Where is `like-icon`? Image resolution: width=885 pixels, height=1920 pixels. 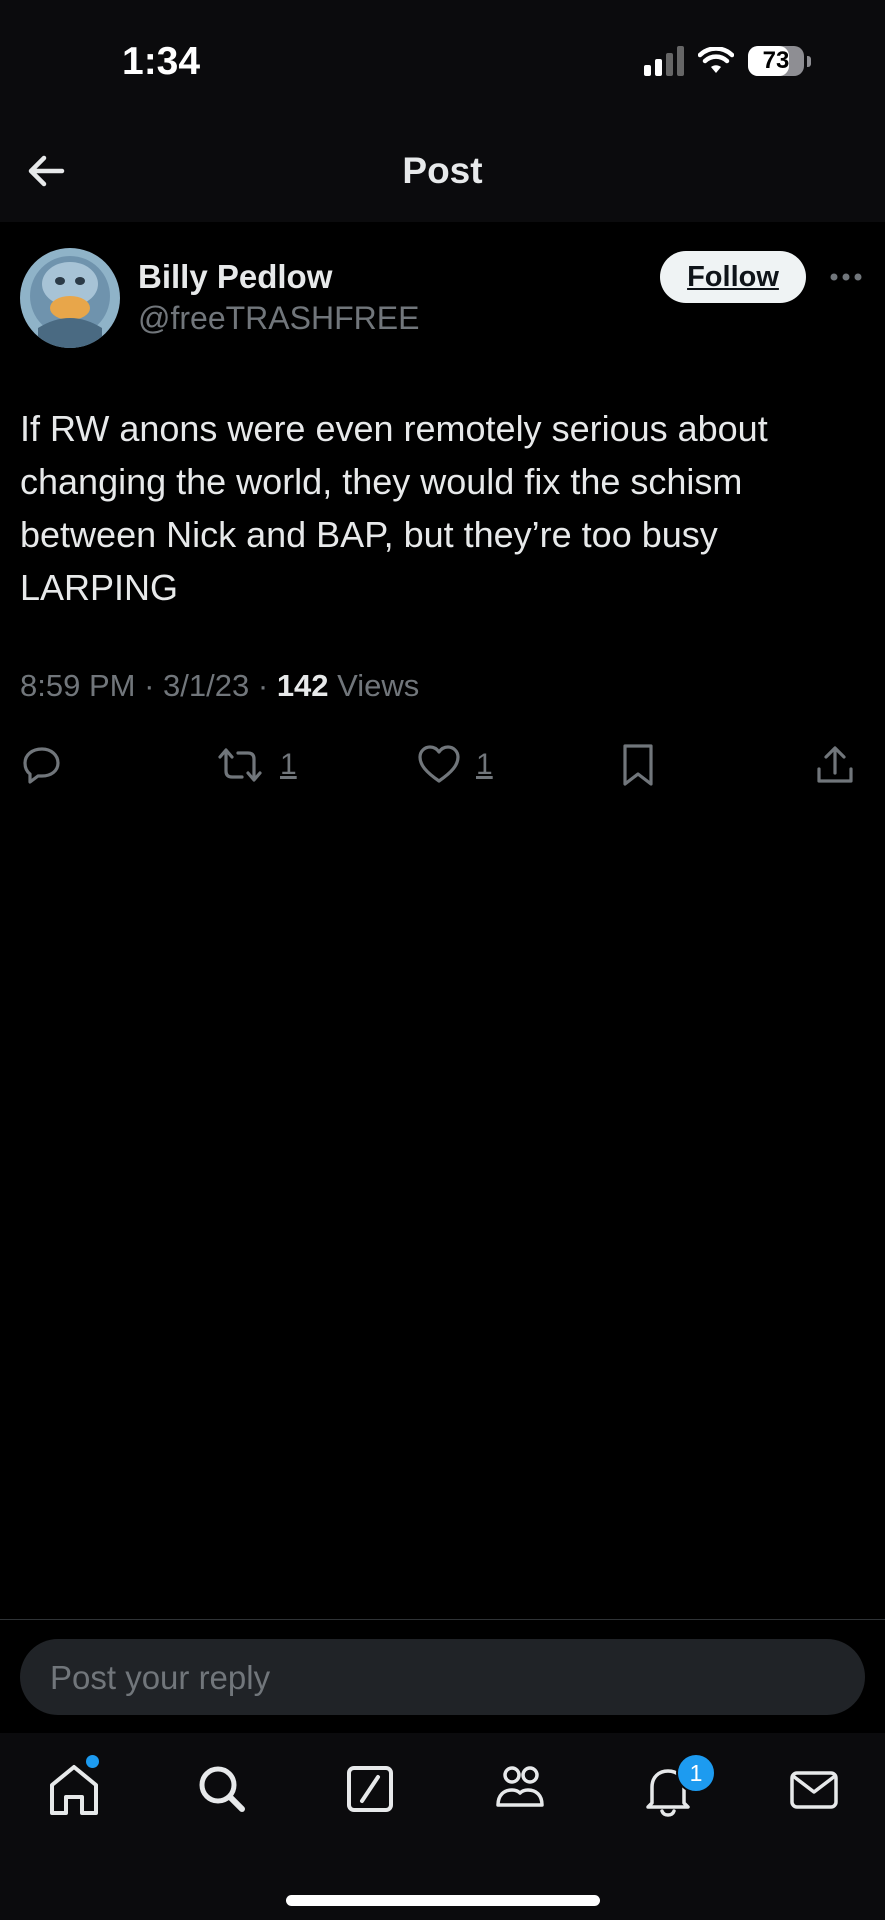 like-icon is located at coordinates (439, 764).